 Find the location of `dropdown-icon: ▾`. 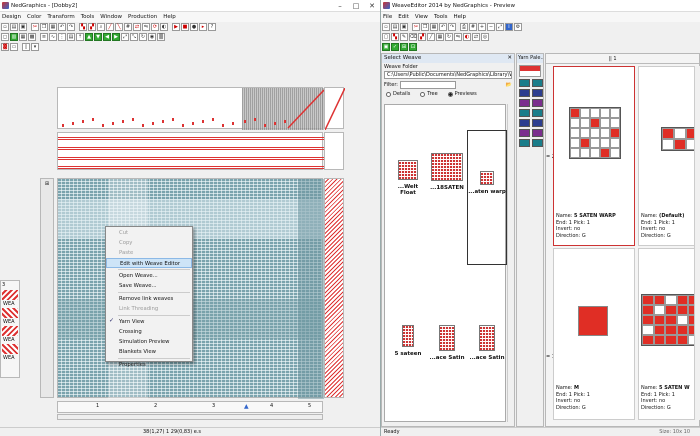

dropdown-icon: ▾ is located at coordinates (35, 47).